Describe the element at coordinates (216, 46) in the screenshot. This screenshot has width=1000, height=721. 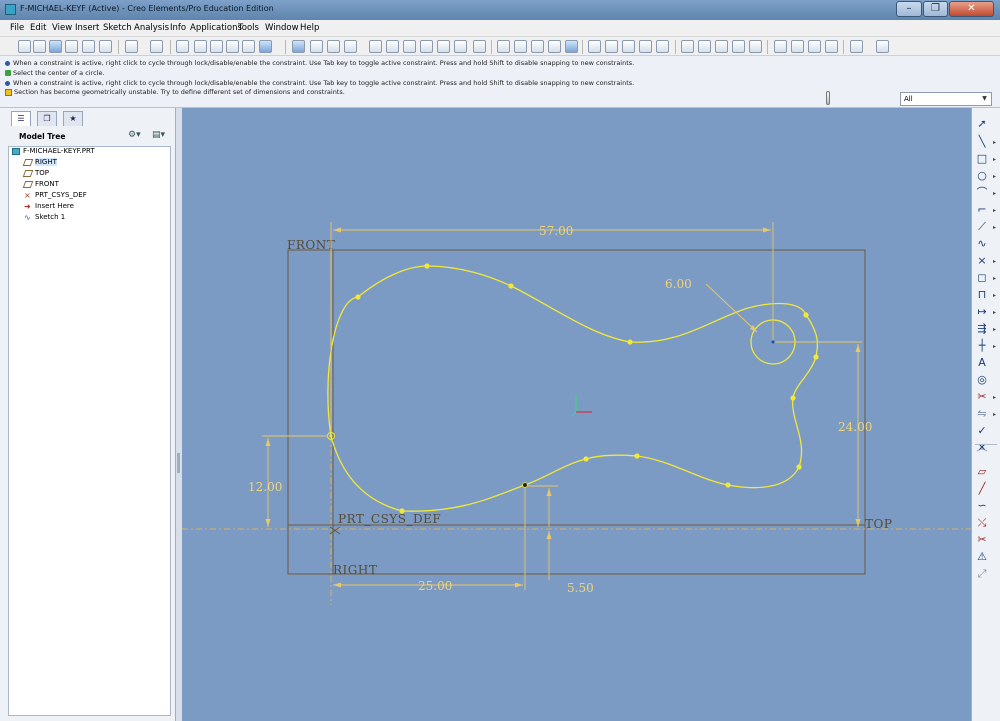
I see `paste-icon` at that location.